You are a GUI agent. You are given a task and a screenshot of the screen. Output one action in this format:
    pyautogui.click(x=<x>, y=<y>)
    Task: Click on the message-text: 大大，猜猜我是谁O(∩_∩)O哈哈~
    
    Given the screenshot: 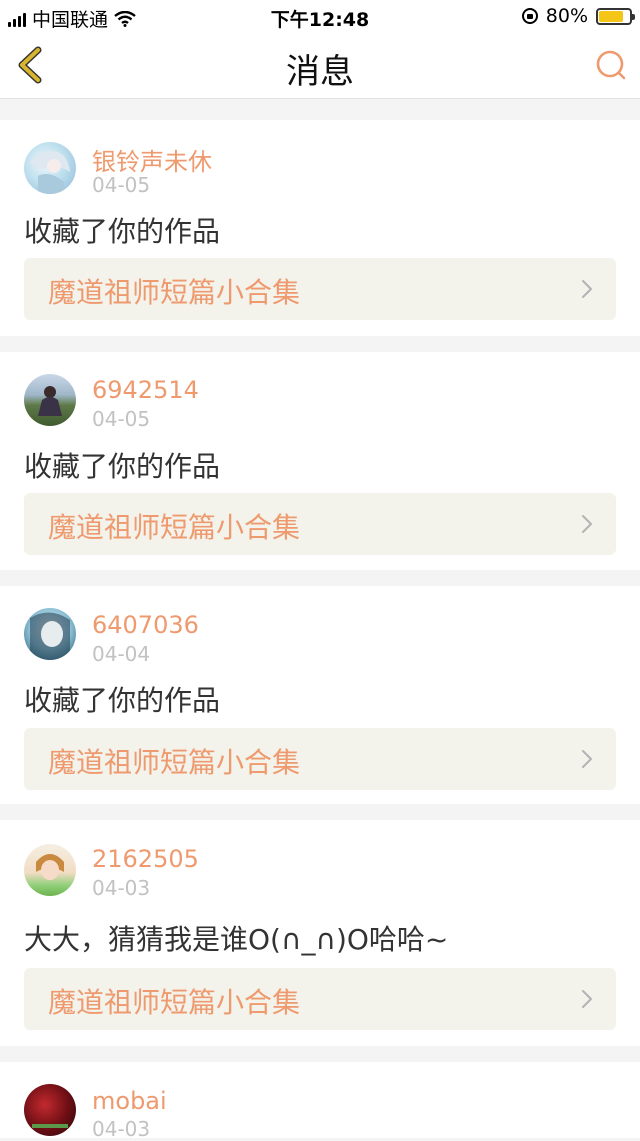 What is the action you would take?
    pyautogui.click(x=236, y=939)
    